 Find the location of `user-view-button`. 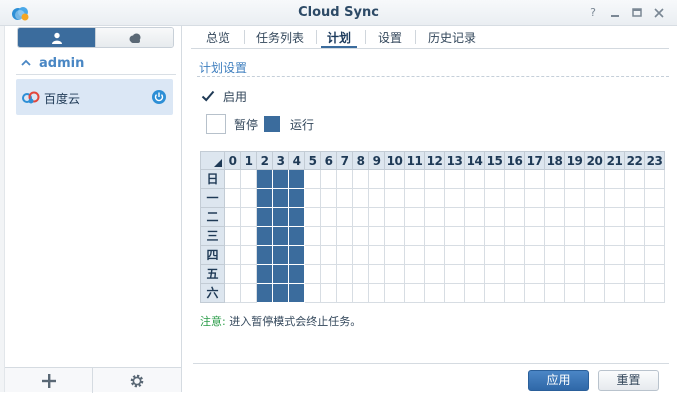

user-view-button is located at coordinates (56, 37).